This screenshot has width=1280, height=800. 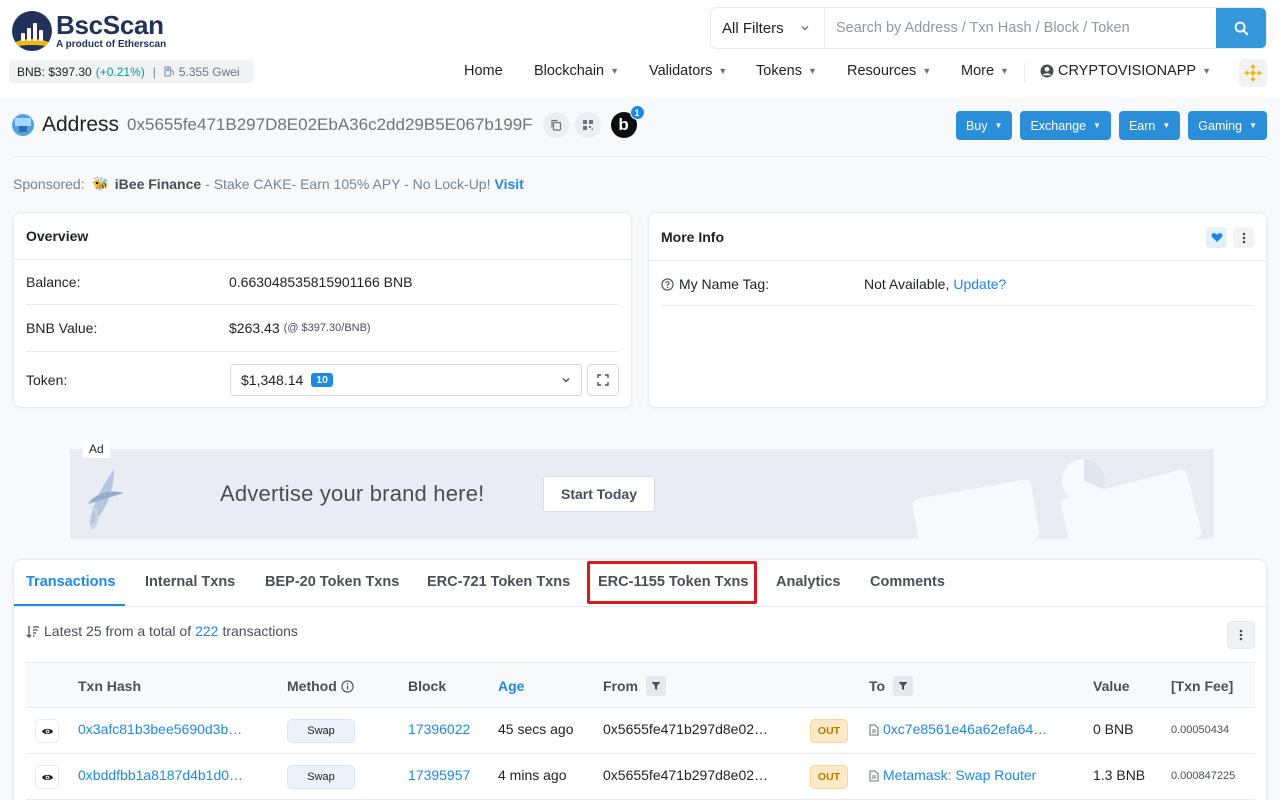 What do you see at coordinates (603, 380) in the screenshot?
I see `expand-token-button` at bounding box center [603, 380].